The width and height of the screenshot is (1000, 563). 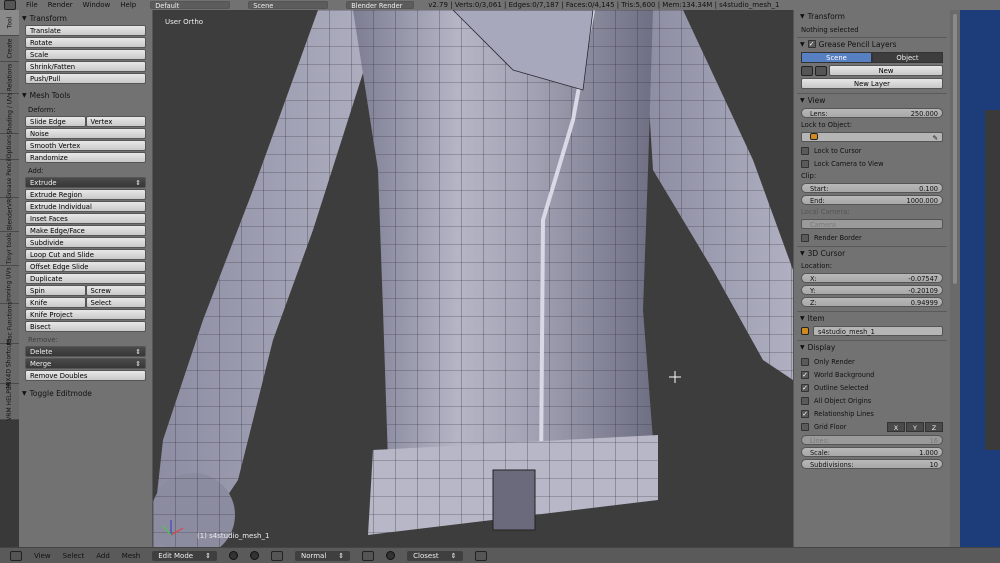 I want to click on translate-button: Translate, so click(x=85, y=30).